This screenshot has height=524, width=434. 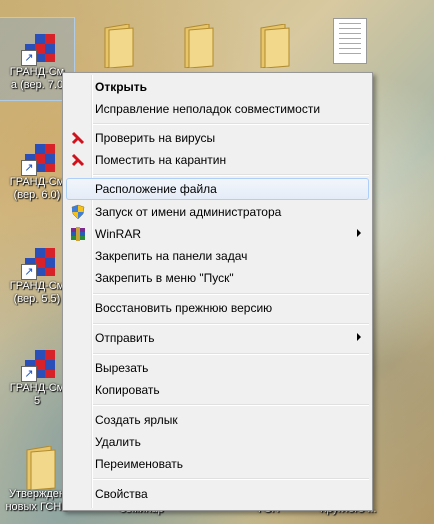 What do you see at coordinates (217, 189) in the screenshot?
I see `menu-item-file-location: Расположение файла` at bounding box center [217, 189].